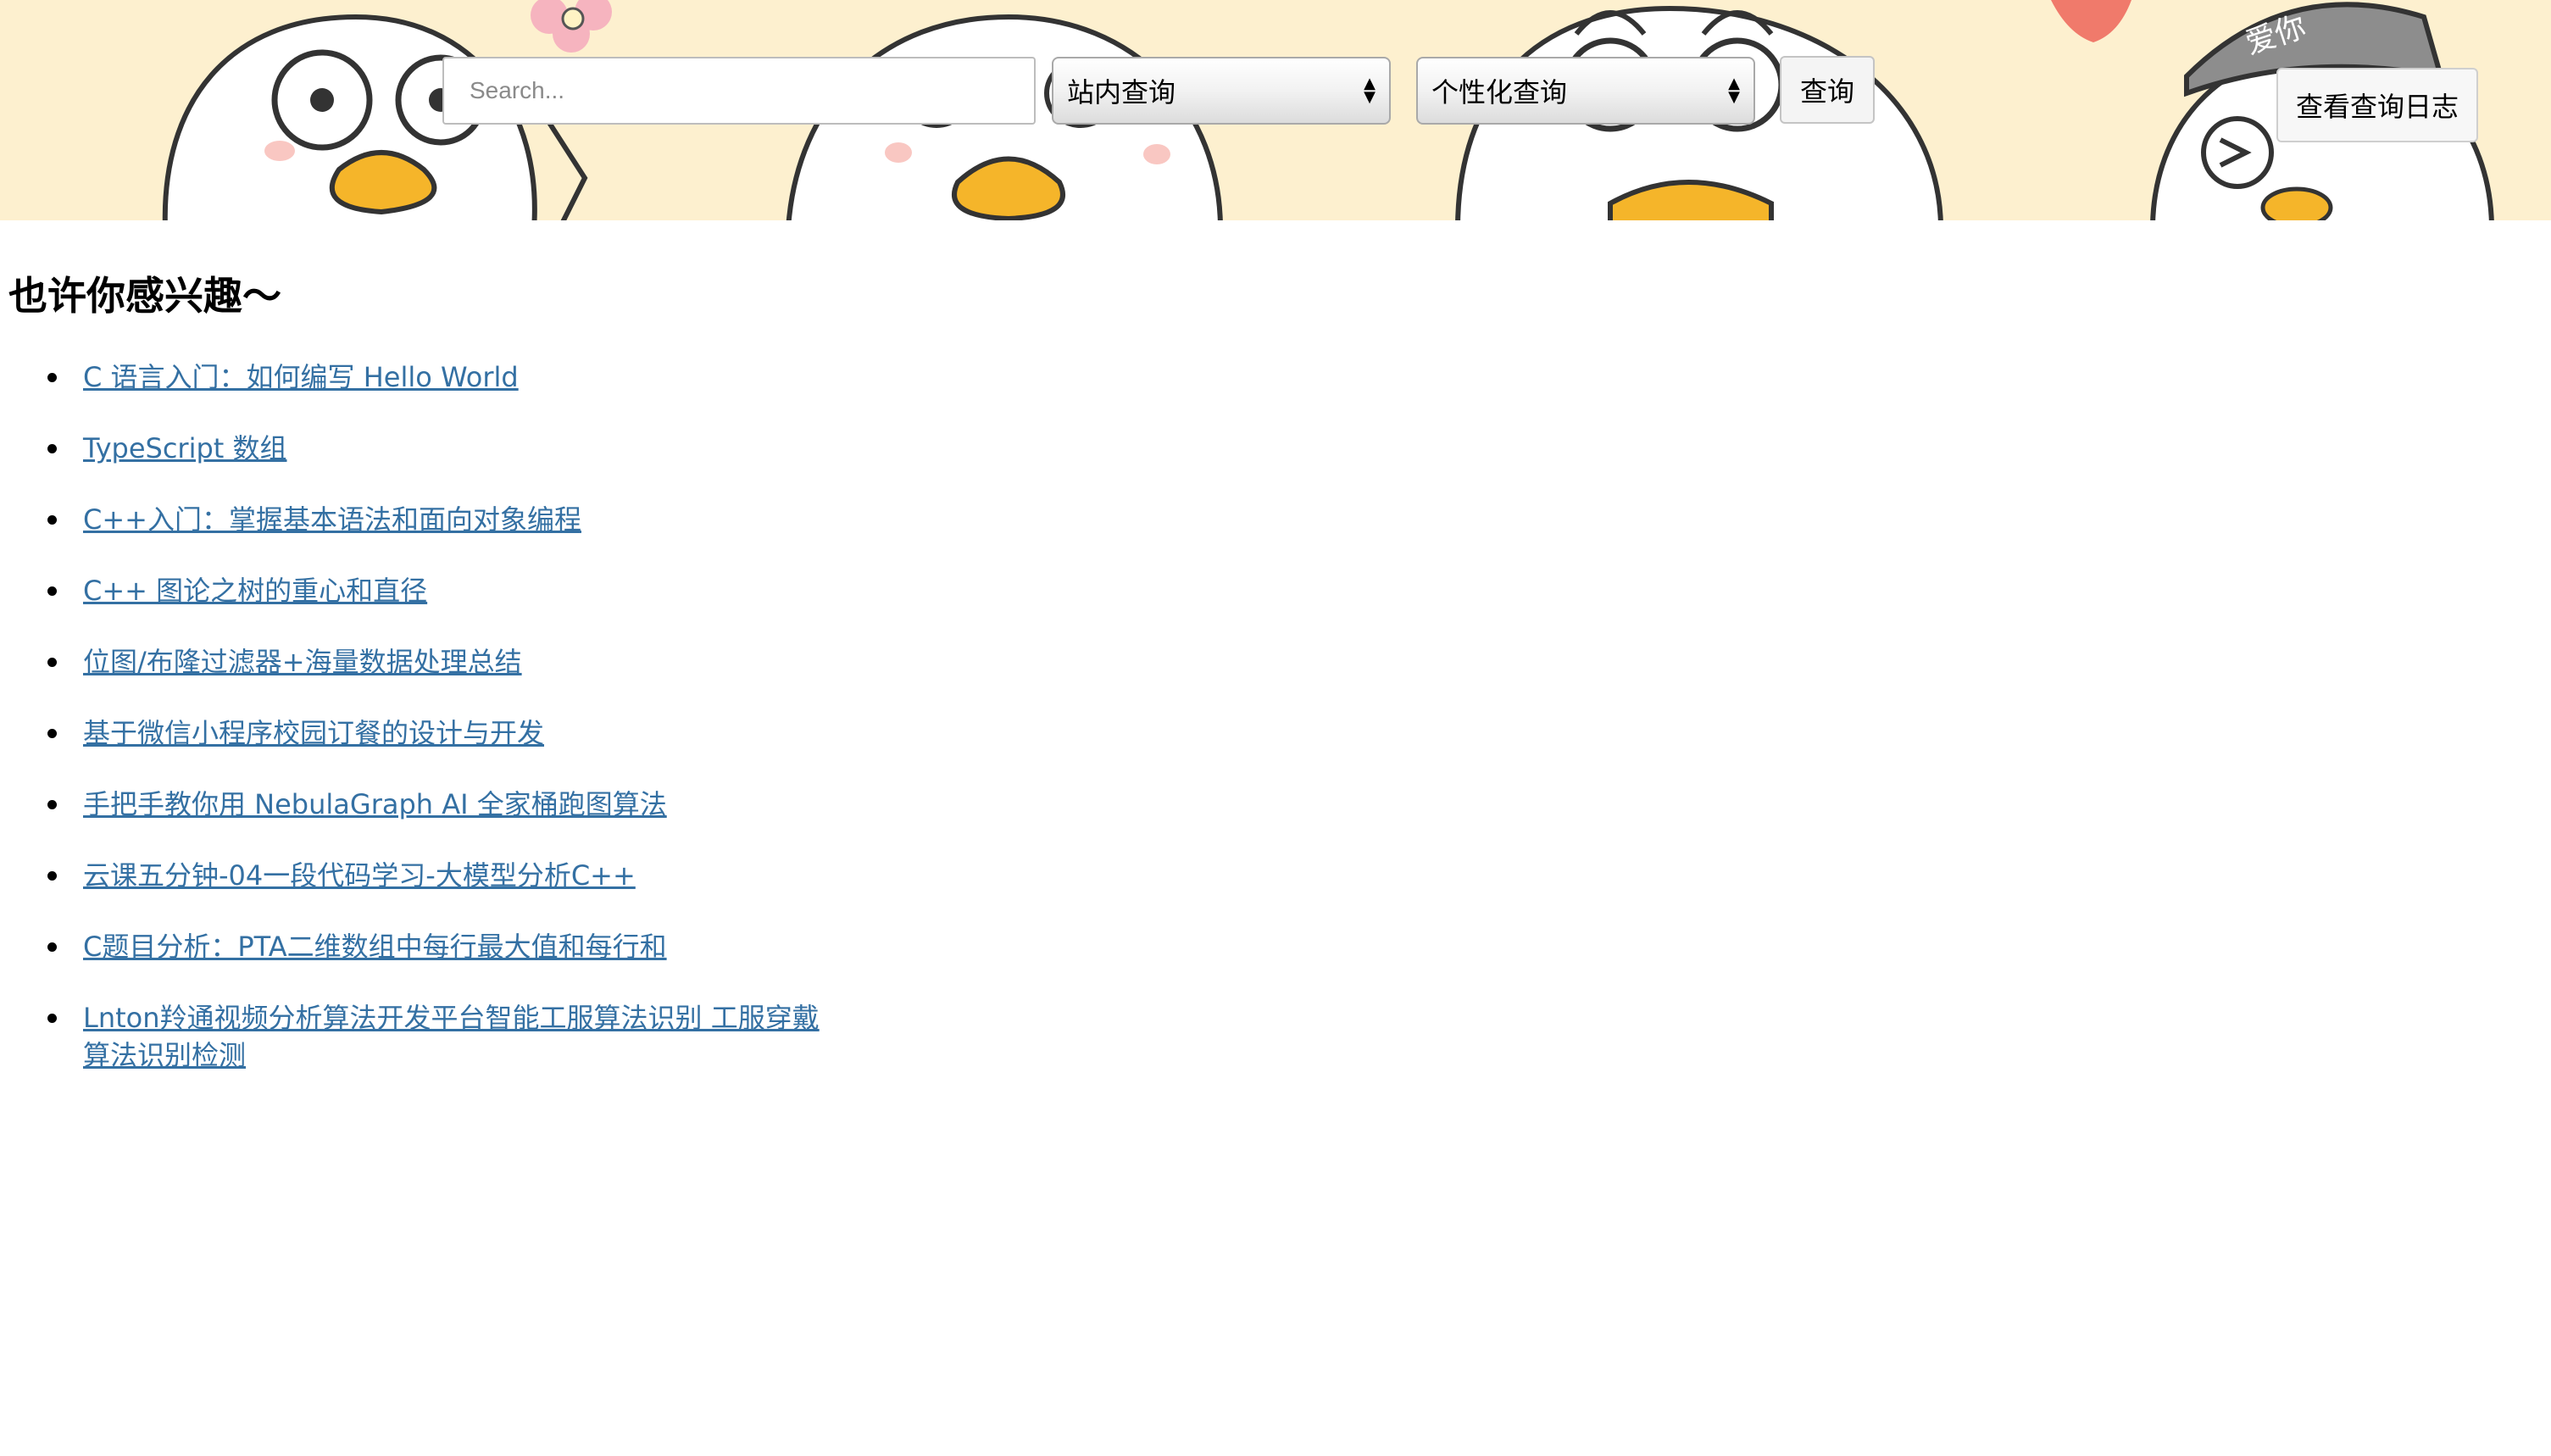  I want to click on search-mode-select: 个性化查询 ▲ ▼, so click(1585, 91).